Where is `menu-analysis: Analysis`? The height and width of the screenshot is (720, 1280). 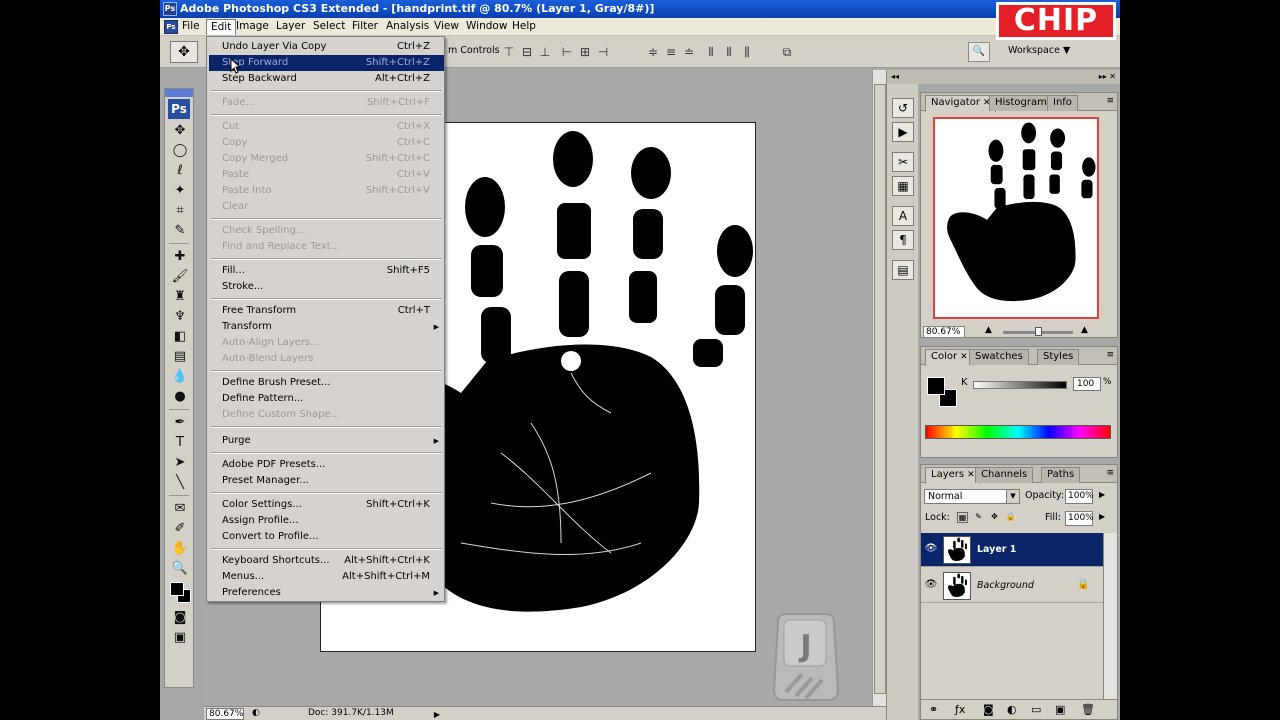
menu-analysis: Analysis is located at coordinates (407, 27).